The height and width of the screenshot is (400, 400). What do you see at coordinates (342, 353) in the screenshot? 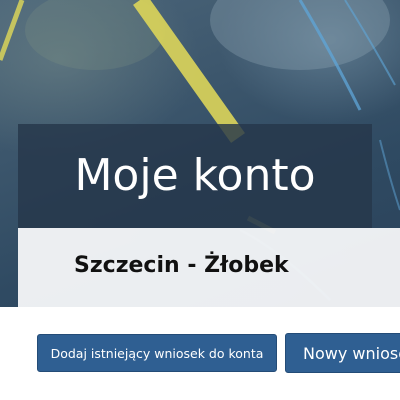
I see `new-application-button: Nowy wniosek` at bounding box center [342, 353].